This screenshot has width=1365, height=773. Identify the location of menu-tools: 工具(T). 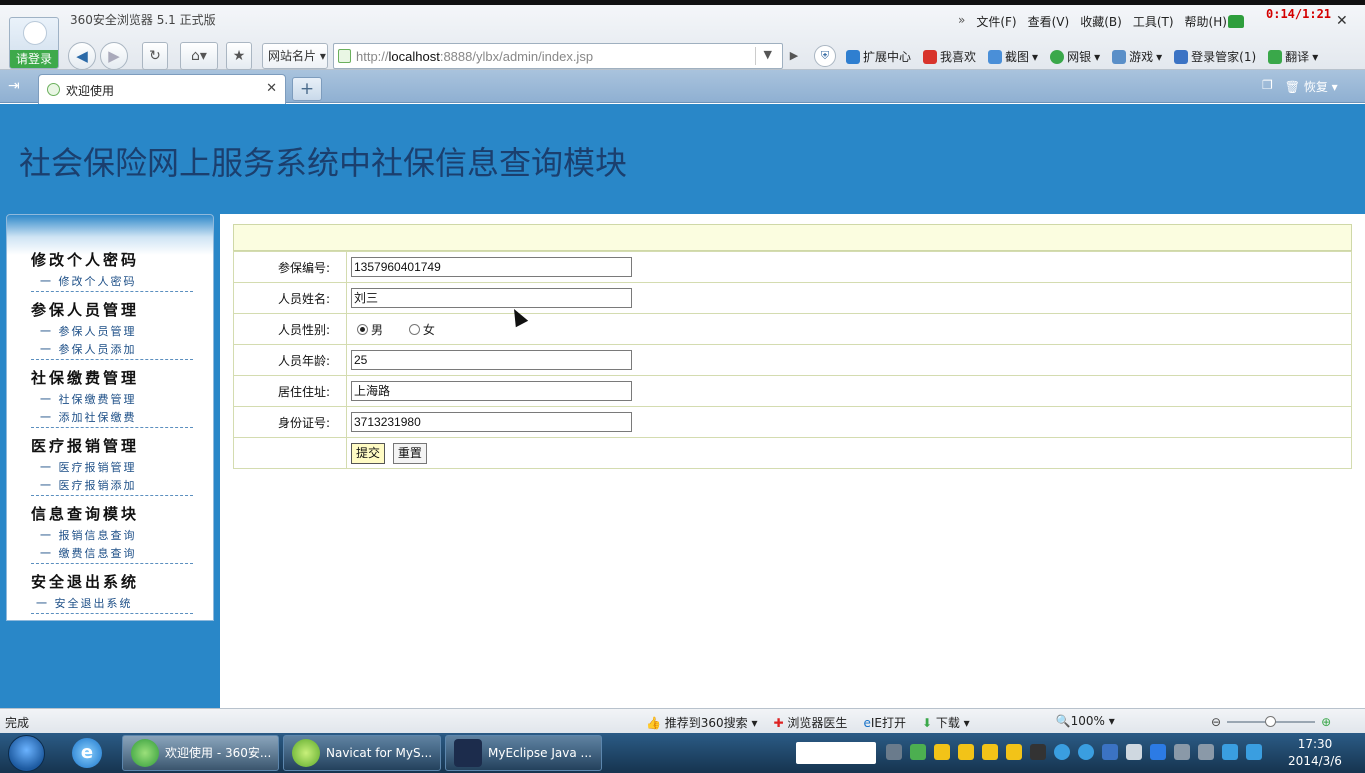
(1153, 21).